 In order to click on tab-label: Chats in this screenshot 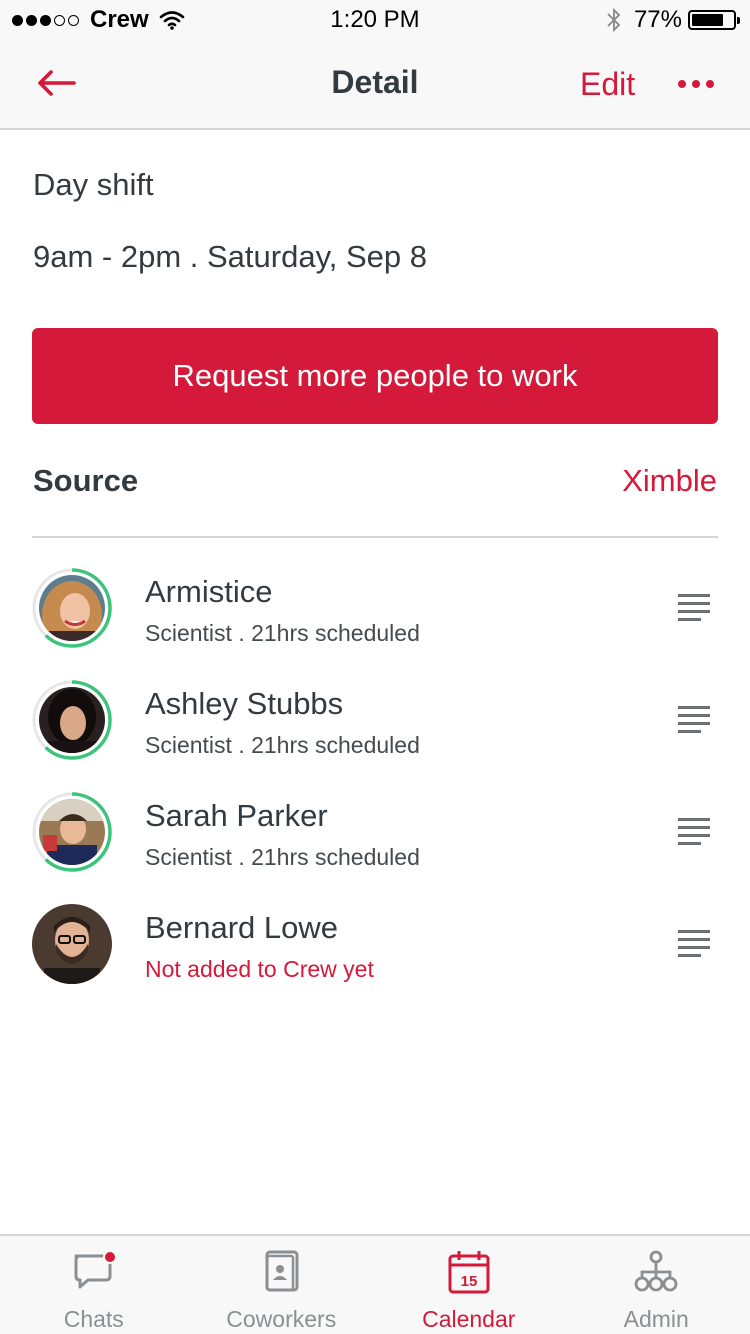, I will do `click(93, 1319)`.